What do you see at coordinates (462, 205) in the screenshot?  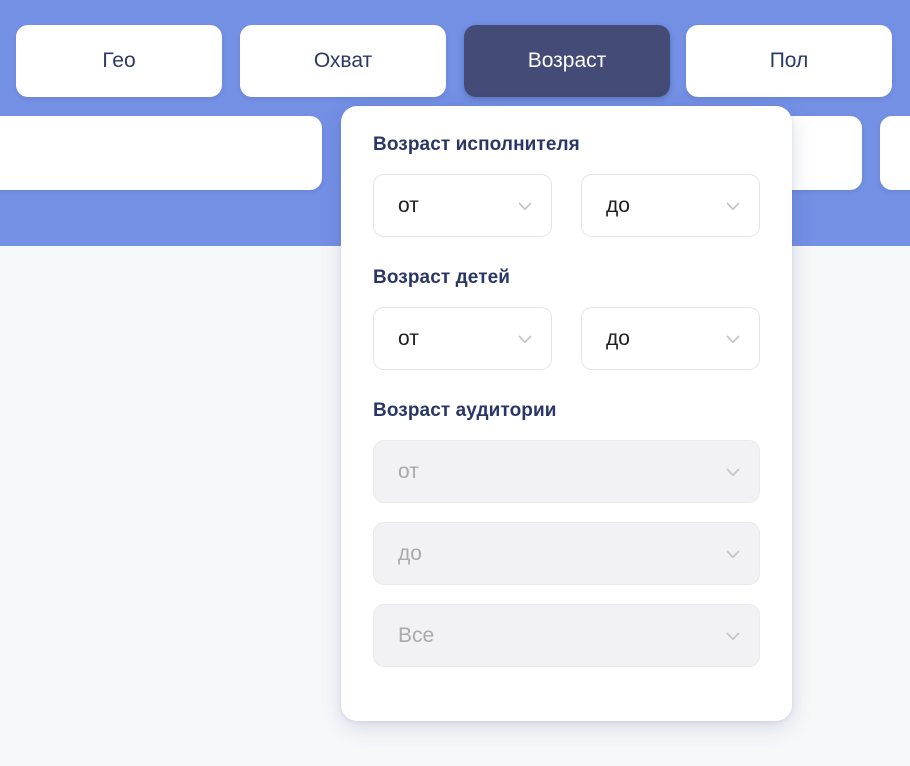 I see `performer-age-from-select: от` at bounding box center [462, 205].